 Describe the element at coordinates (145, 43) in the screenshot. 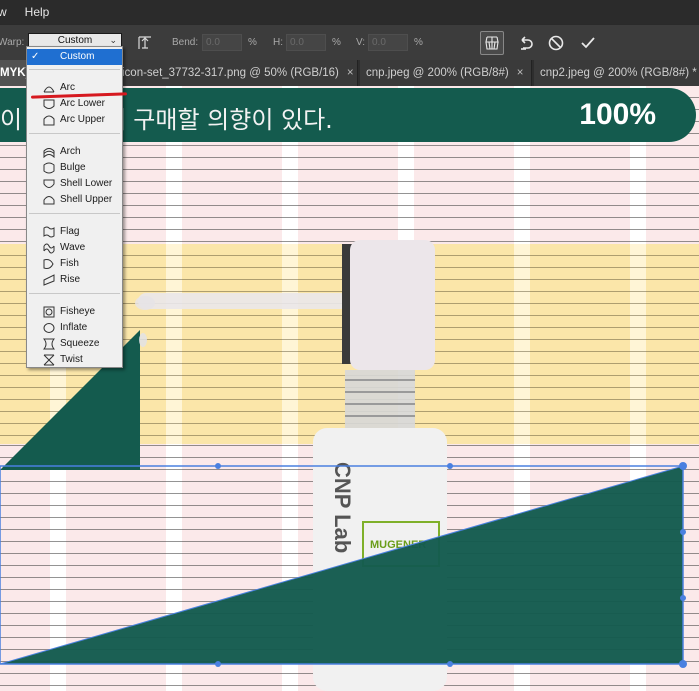

I see `warp-orientation-icon` at that location.